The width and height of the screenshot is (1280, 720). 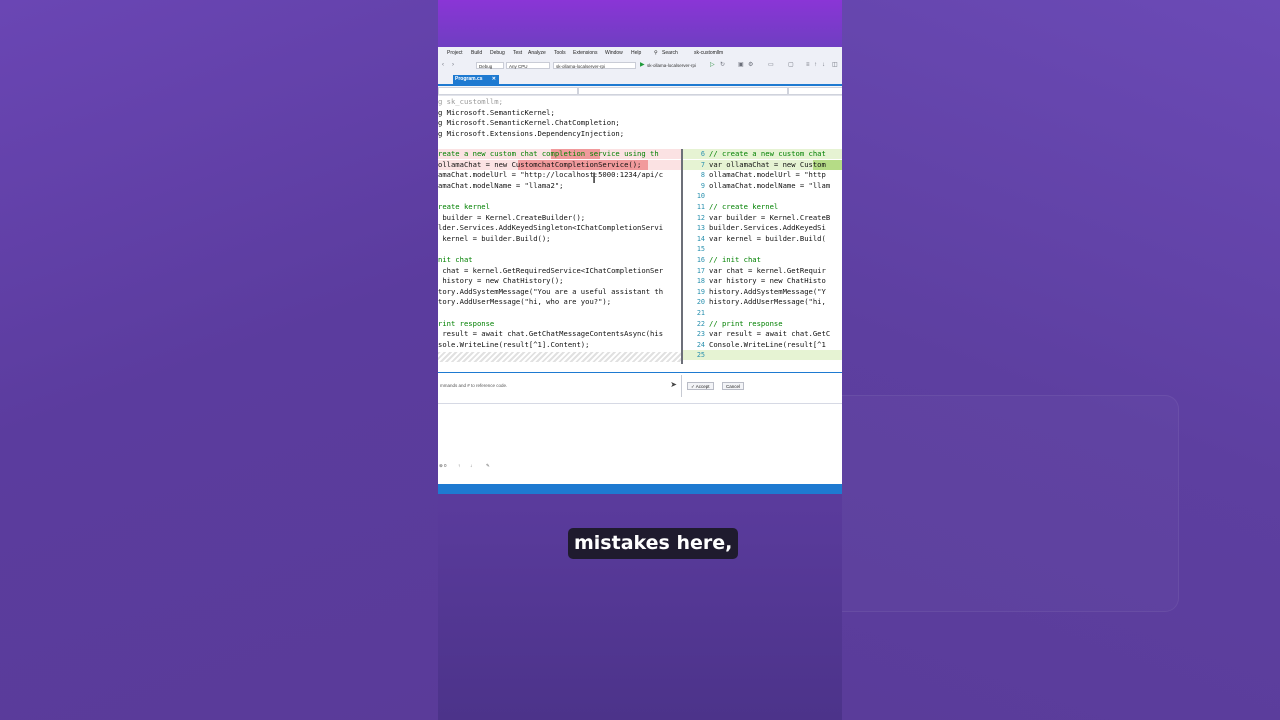 I want to click on menu-debug: Debug, so click(x=497, y=53).